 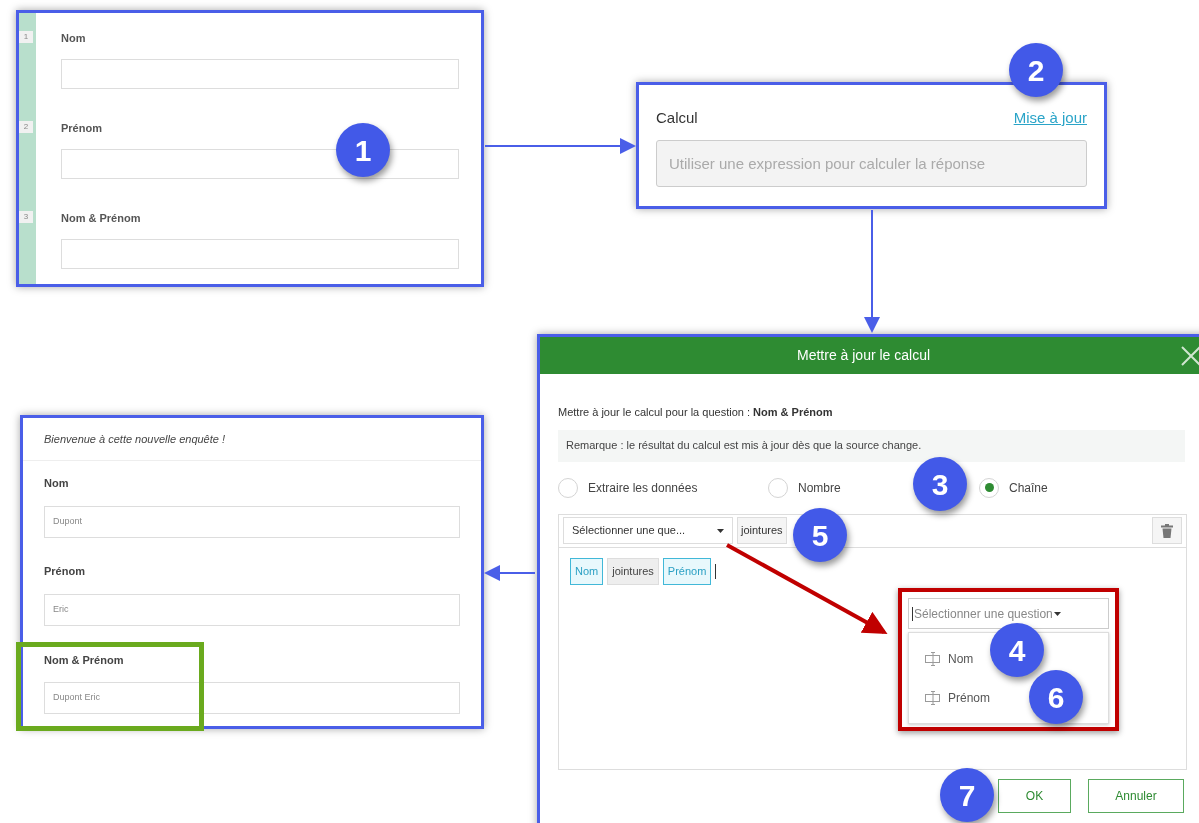 I want to click on input-field: Dupont Eric, so click(x=252, y=698).